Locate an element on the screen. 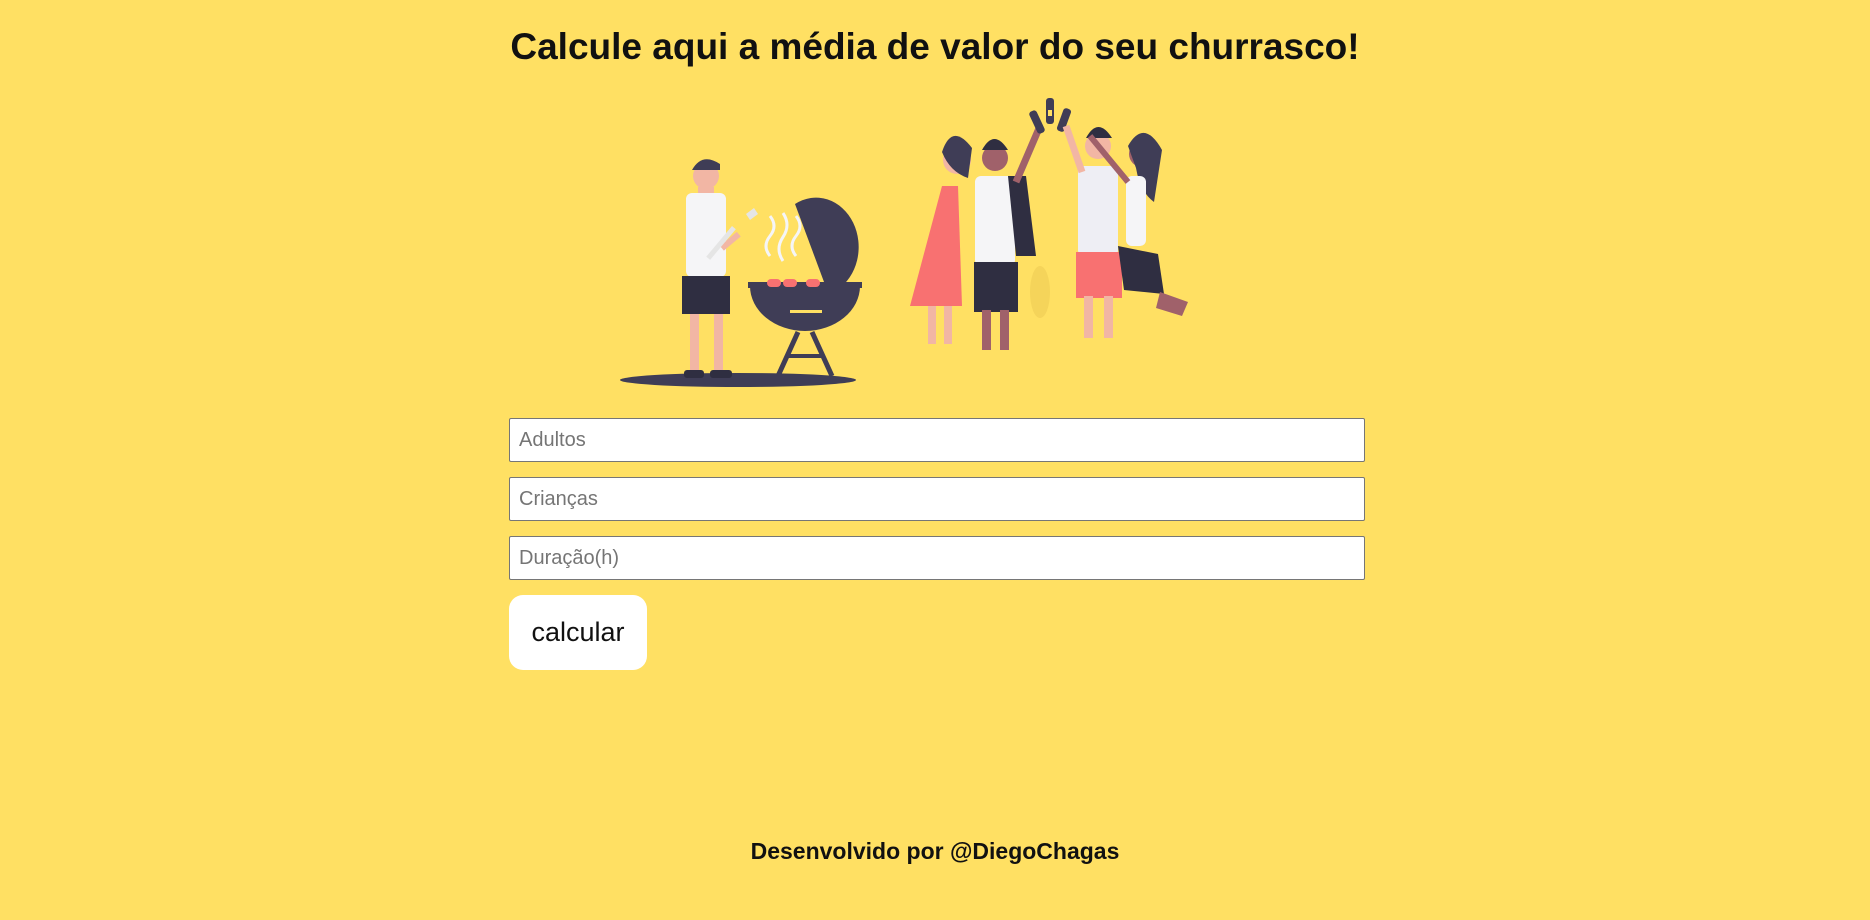 The image size is (1870, 920). duration-input is located at coordinates (937, 558).